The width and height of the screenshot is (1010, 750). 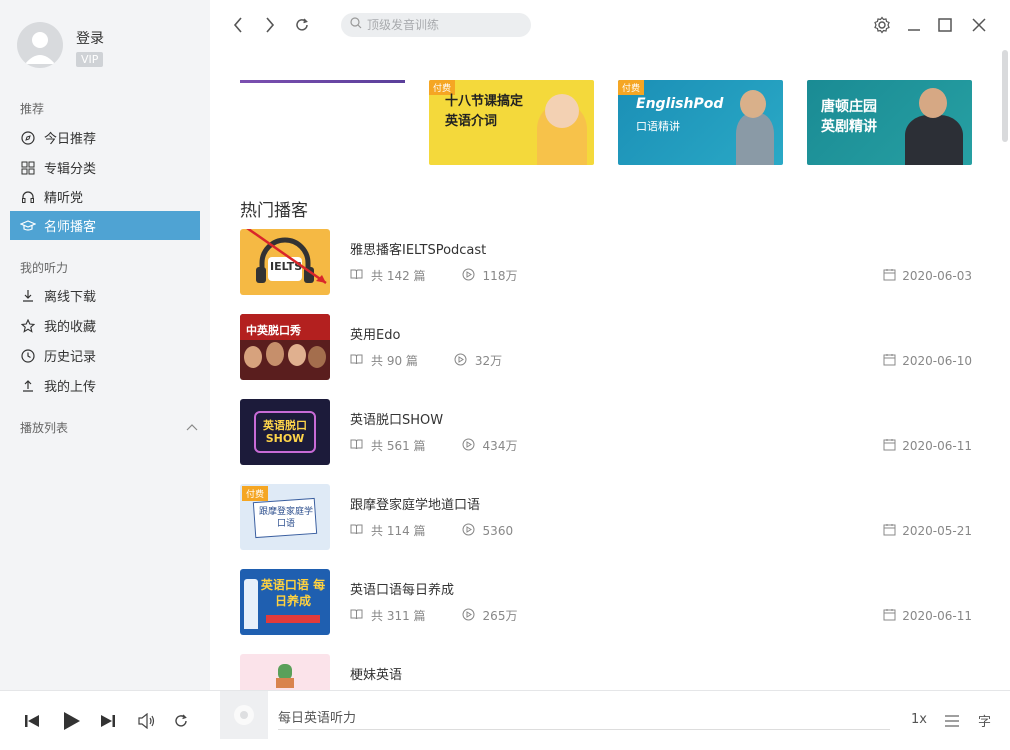 I want to click on sidebar-item-today: 今日推荐, so click(x=105, y=137).